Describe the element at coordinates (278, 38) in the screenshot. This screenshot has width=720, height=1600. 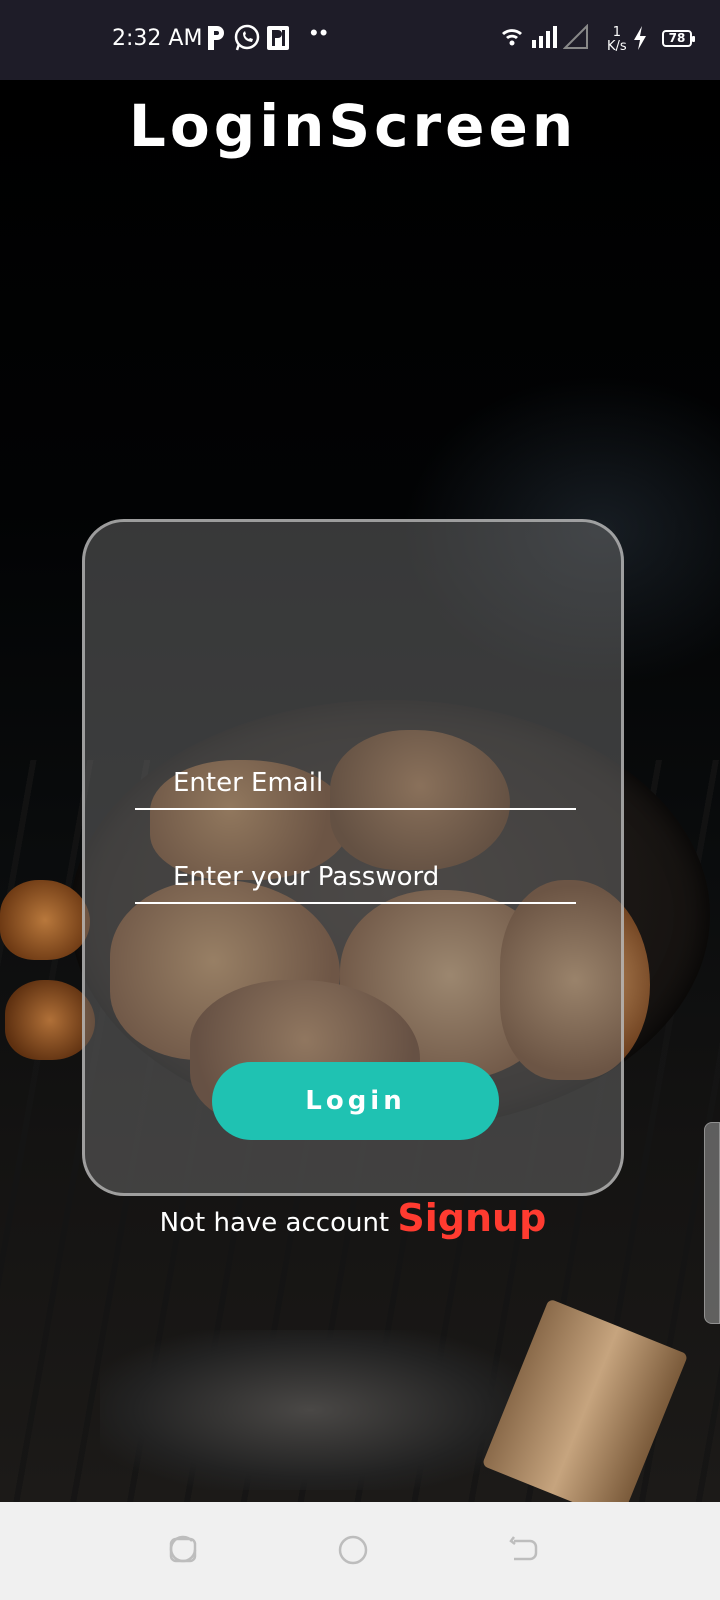
I see `parking-icon` at that location.